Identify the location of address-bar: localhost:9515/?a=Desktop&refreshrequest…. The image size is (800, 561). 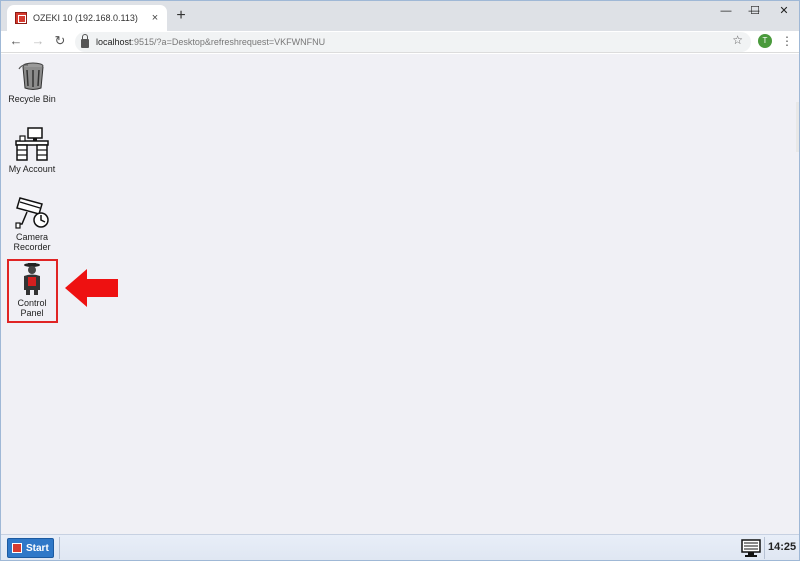
(413, 42).